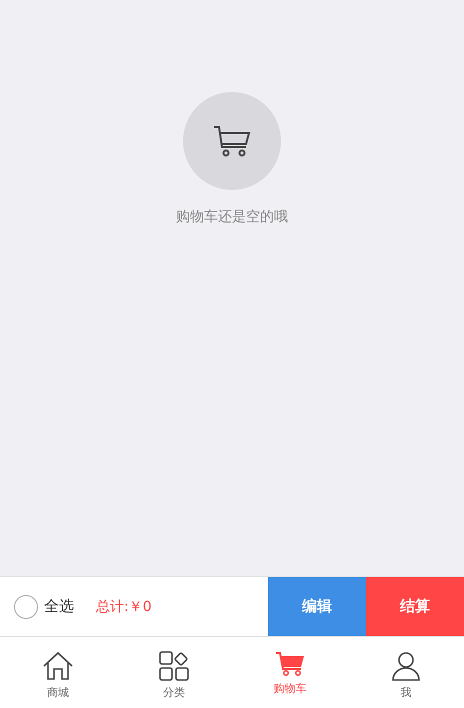  What do you see at coordinates (174, 692) in the screenshot?
I see `tab-label: 分类` at bounding box center [174, 692].